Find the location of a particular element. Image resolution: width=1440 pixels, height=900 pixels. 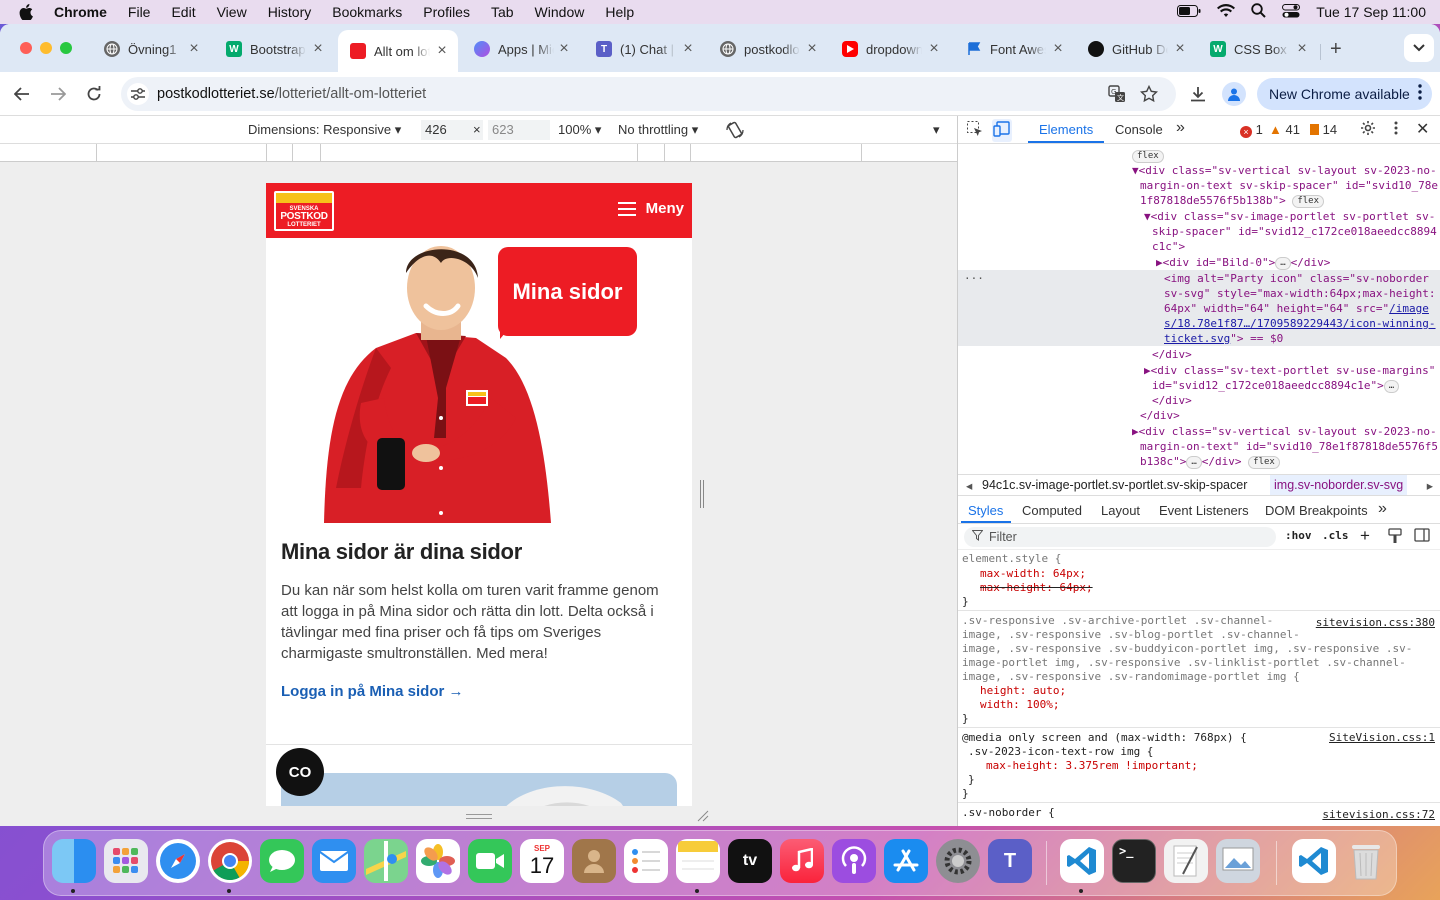

tab-console: Console is located at coordinates (1139, 129).